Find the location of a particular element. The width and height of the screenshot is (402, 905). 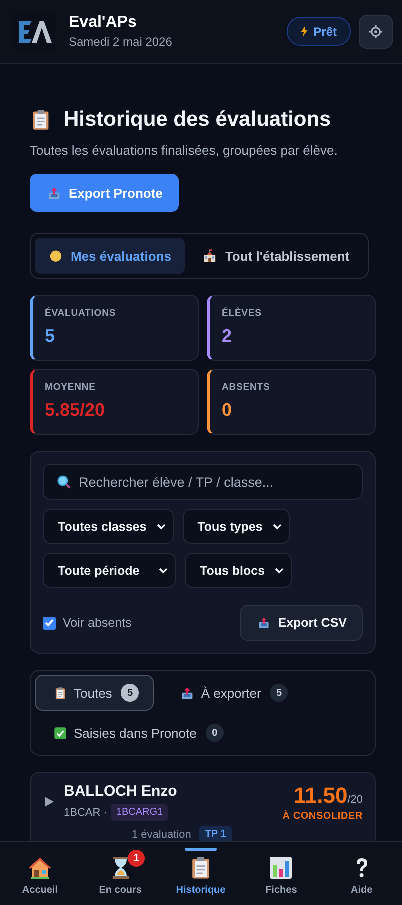

export-pronote-button: Export Pronote is located at coordinates (104, 193).